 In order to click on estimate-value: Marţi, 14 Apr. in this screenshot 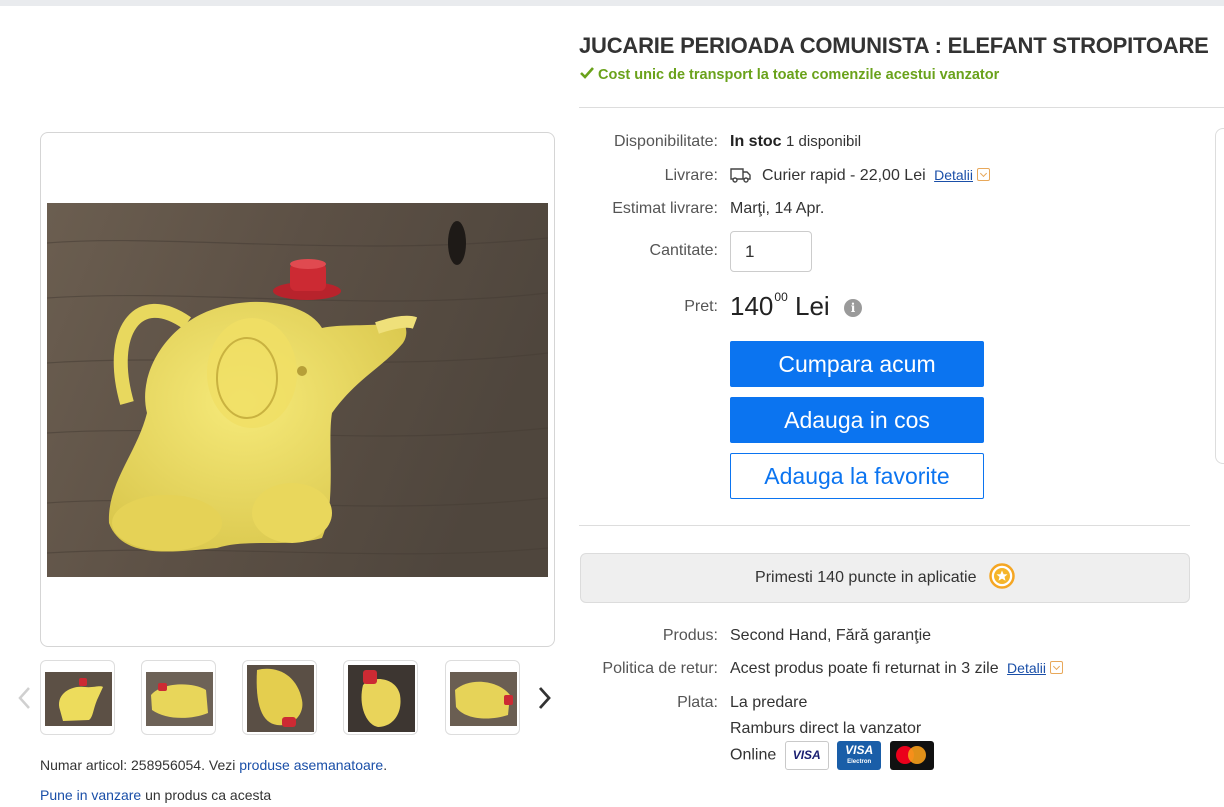, I will do `click(777, 208)`.